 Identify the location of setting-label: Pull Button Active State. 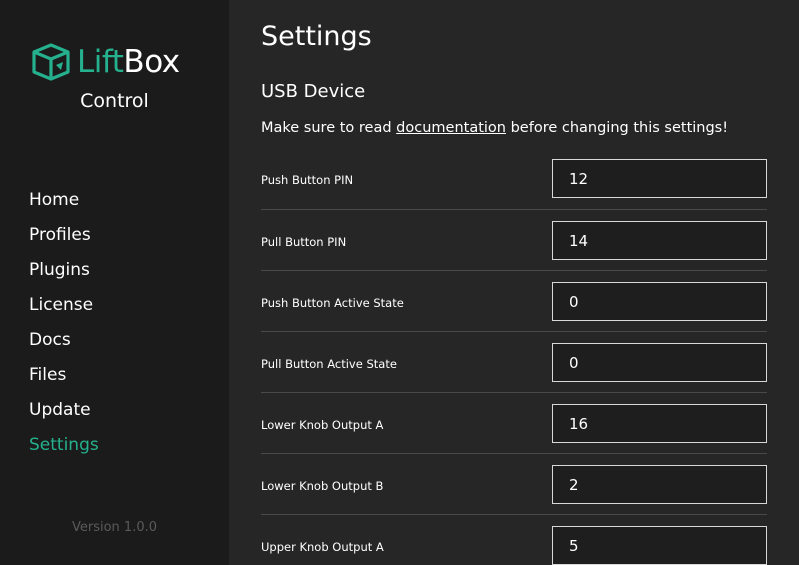
(329, 364).